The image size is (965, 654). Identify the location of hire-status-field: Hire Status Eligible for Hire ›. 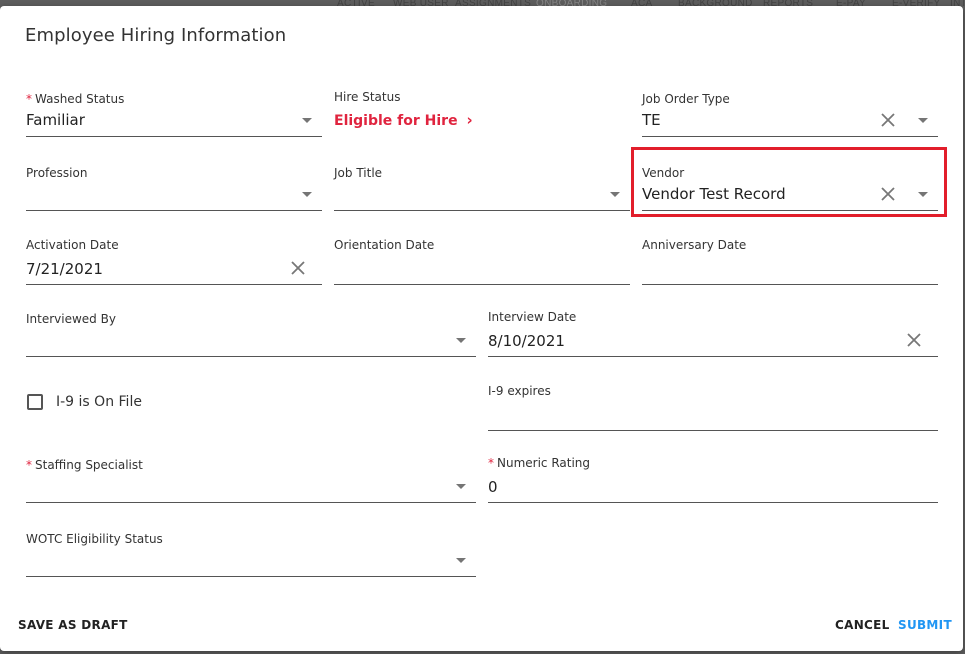
(482, 113).